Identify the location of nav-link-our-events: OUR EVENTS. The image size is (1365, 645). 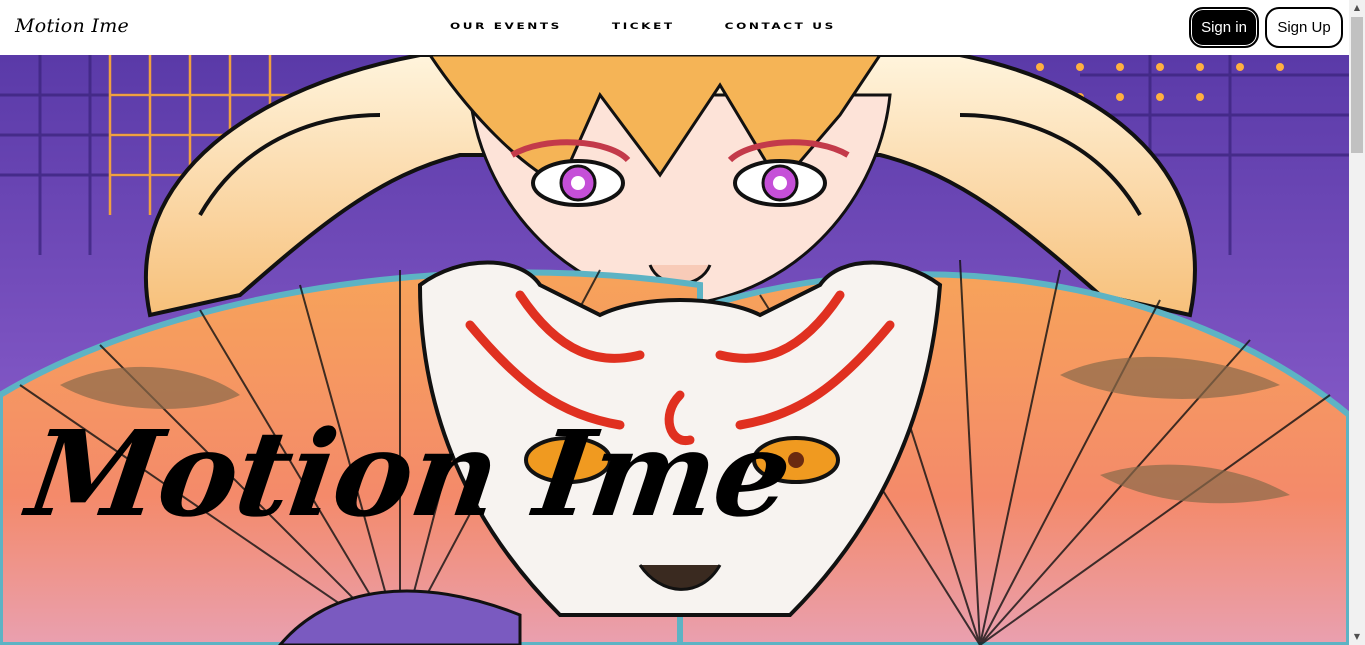
(506, 26).